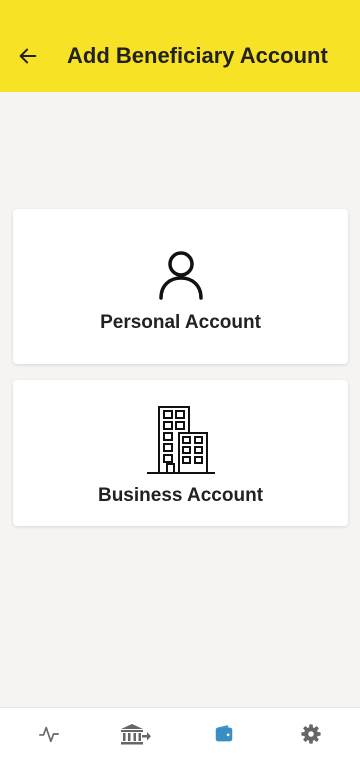 The width and height of the screenshot is (360, 760). I want to click on nav-activity, so click(49, 734).